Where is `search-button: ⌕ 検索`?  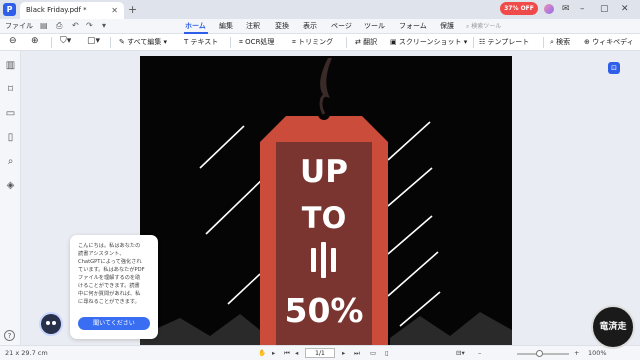
search-button: ⌕ 検索 is located at coordinates (560, 42).